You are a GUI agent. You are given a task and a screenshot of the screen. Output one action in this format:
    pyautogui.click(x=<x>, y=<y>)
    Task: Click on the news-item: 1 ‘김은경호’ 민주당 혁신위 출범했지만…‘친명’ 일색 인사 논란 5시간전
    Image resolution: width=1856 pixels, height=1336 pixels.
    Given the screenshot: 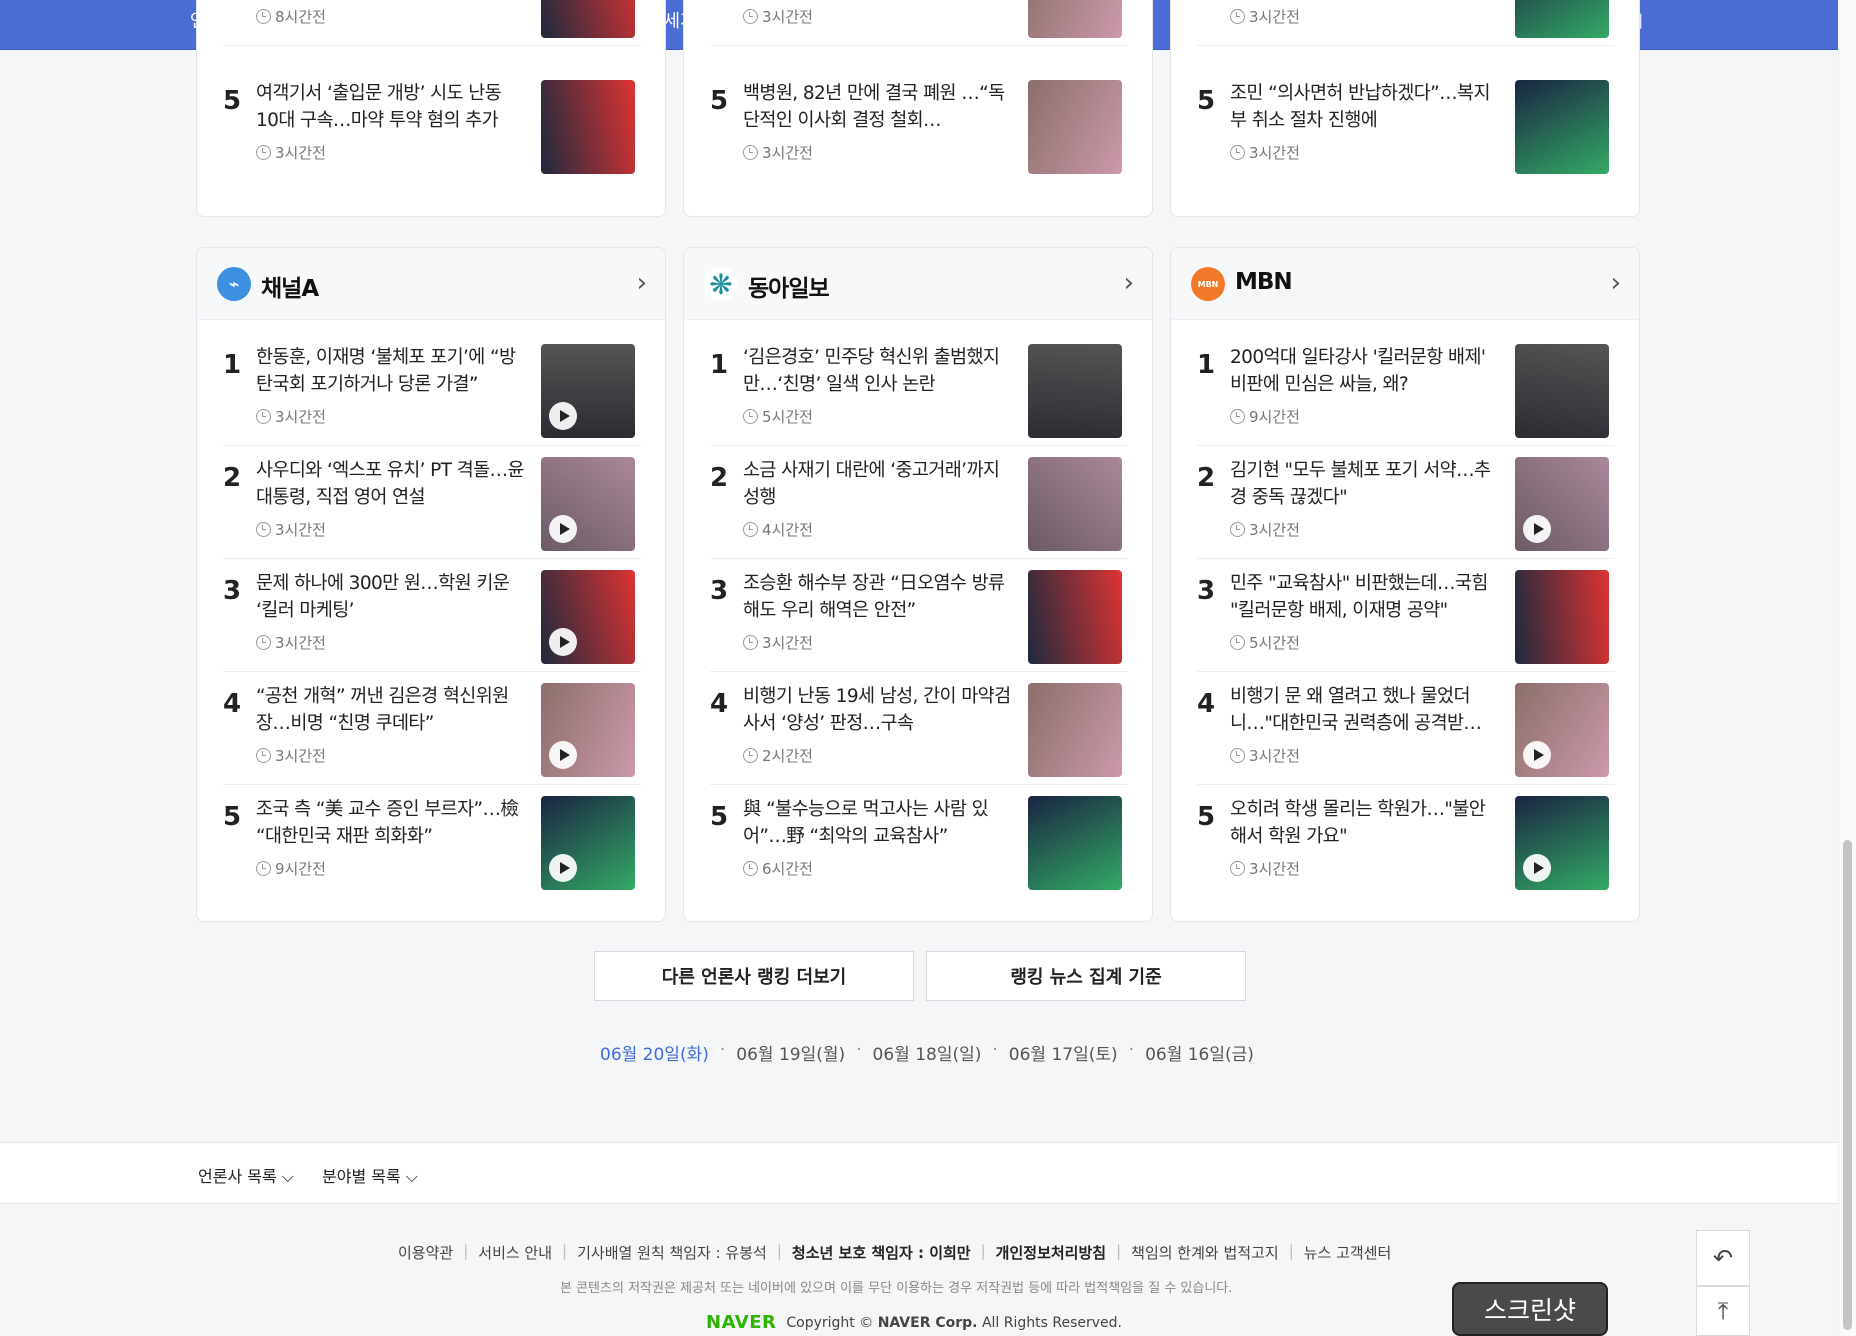 What is the action you would take?
    pyautogui.click(x=919, y=390)
    